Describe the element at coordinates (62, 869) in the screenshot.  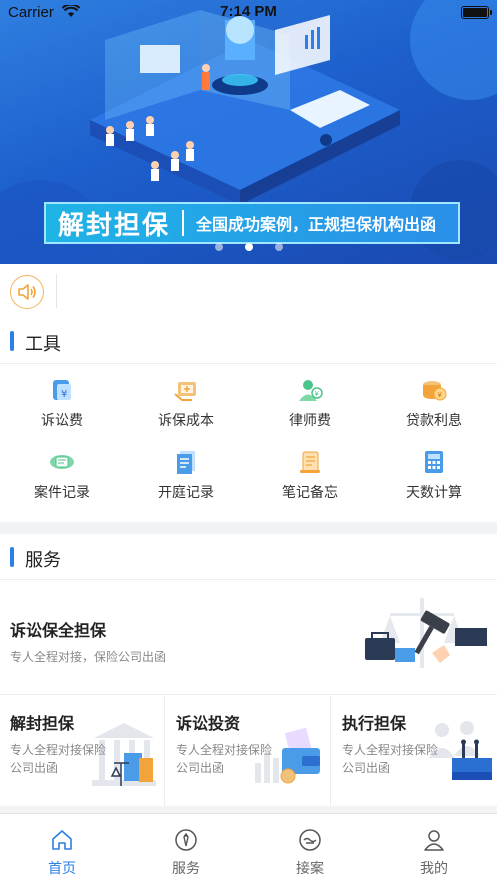
I see `tab-label: 首页` at that location.